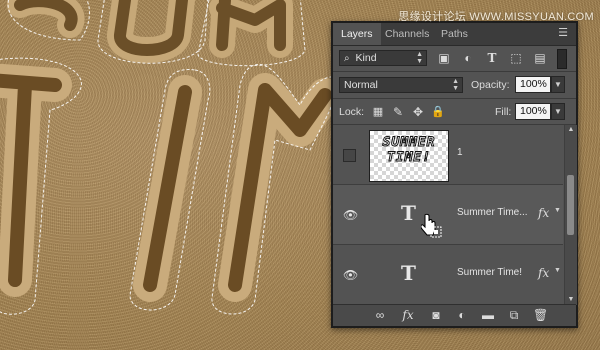  Describe the element at coordinates (489, 272) in the screenshot. I see `layer-name: Summer Time!` at that location.